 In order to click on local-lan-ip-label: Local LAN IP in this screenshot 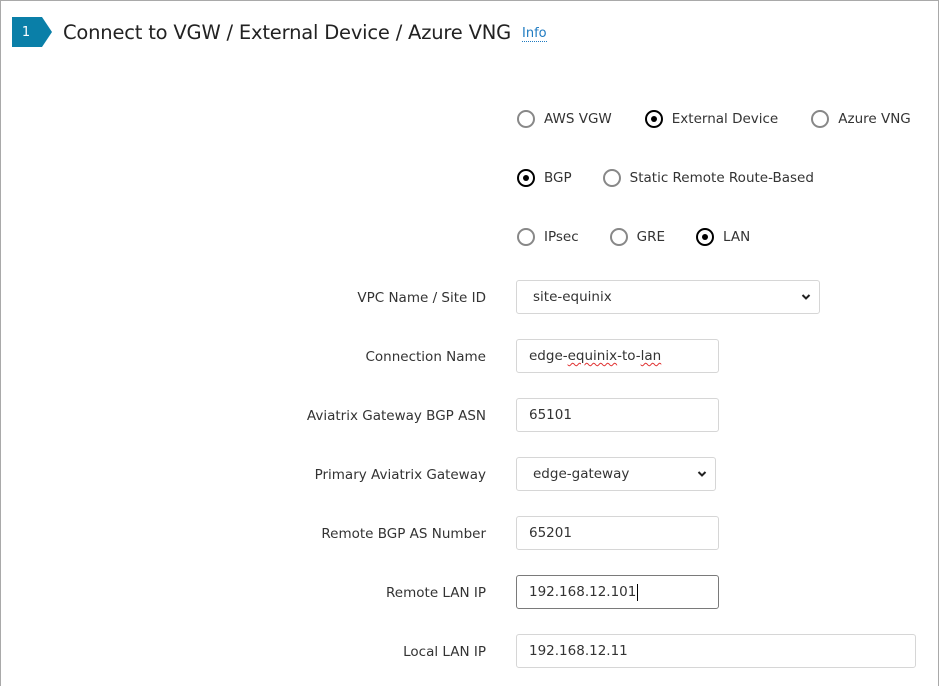, I will do `click(444, 652)`.